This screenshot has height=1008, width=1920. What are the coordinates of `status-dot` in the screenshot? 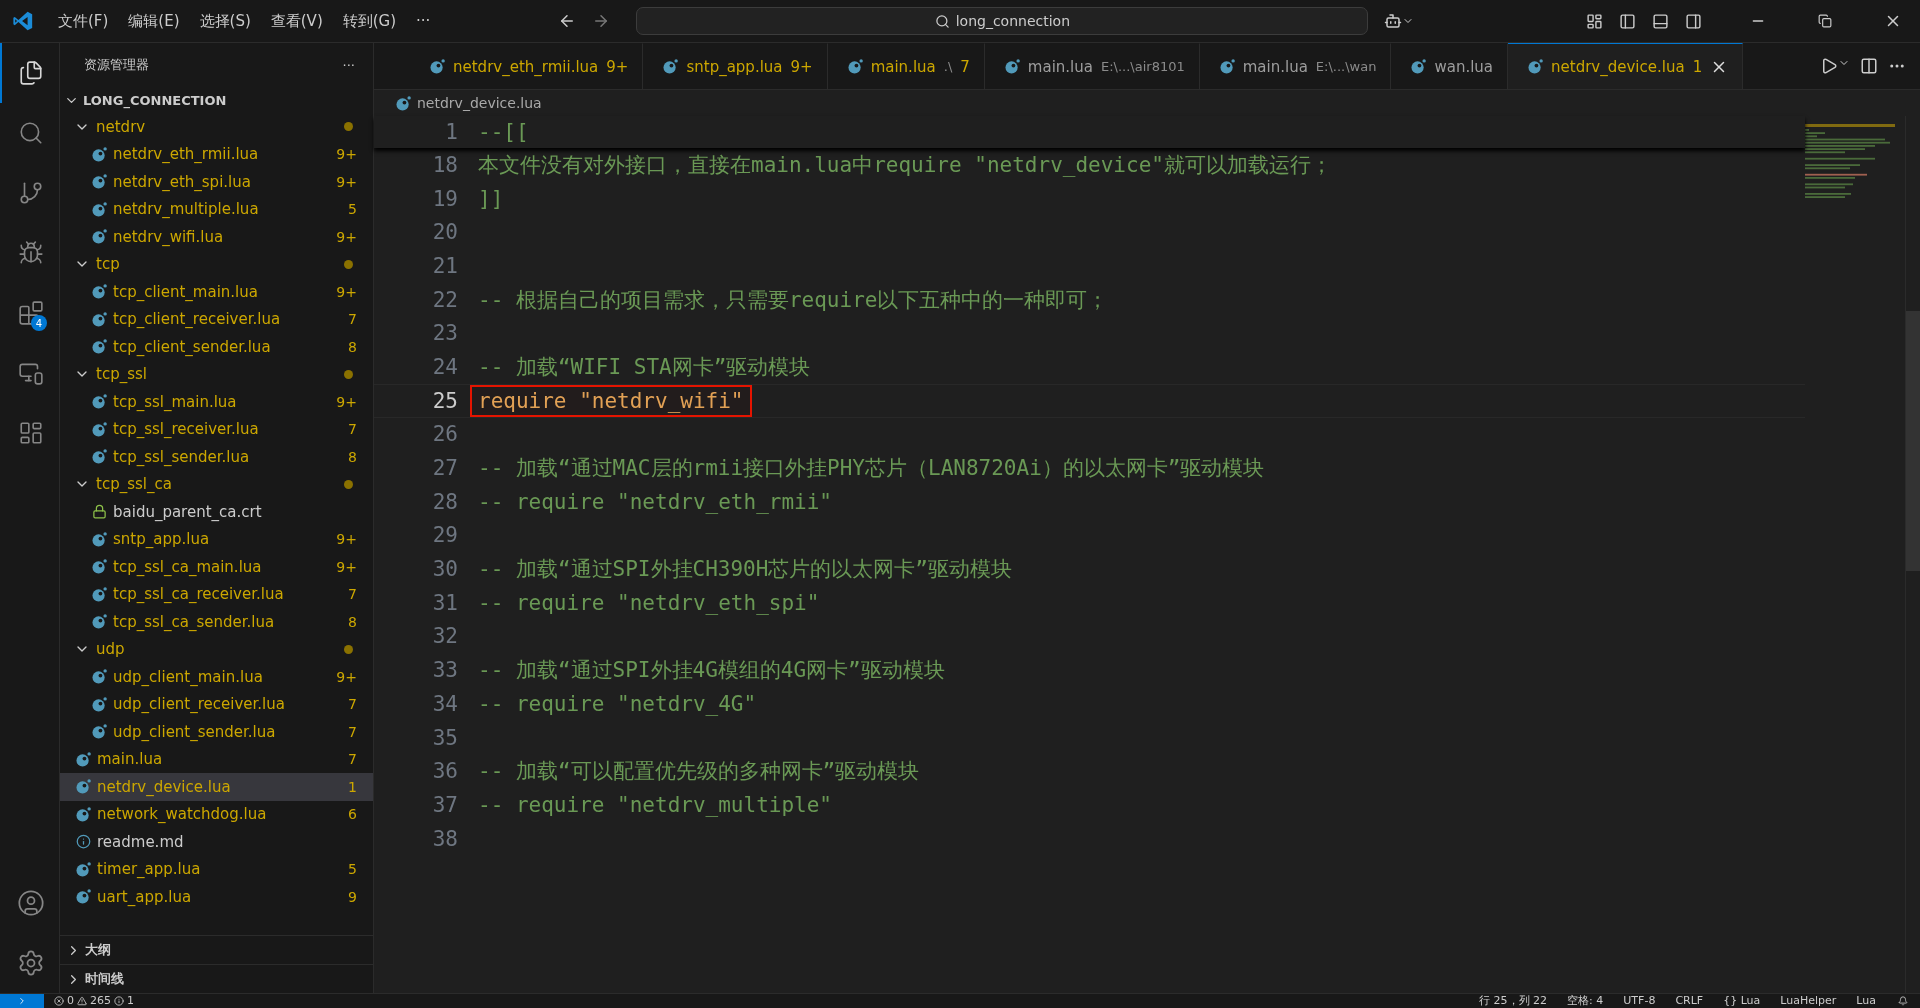 It's located at (348, 374).